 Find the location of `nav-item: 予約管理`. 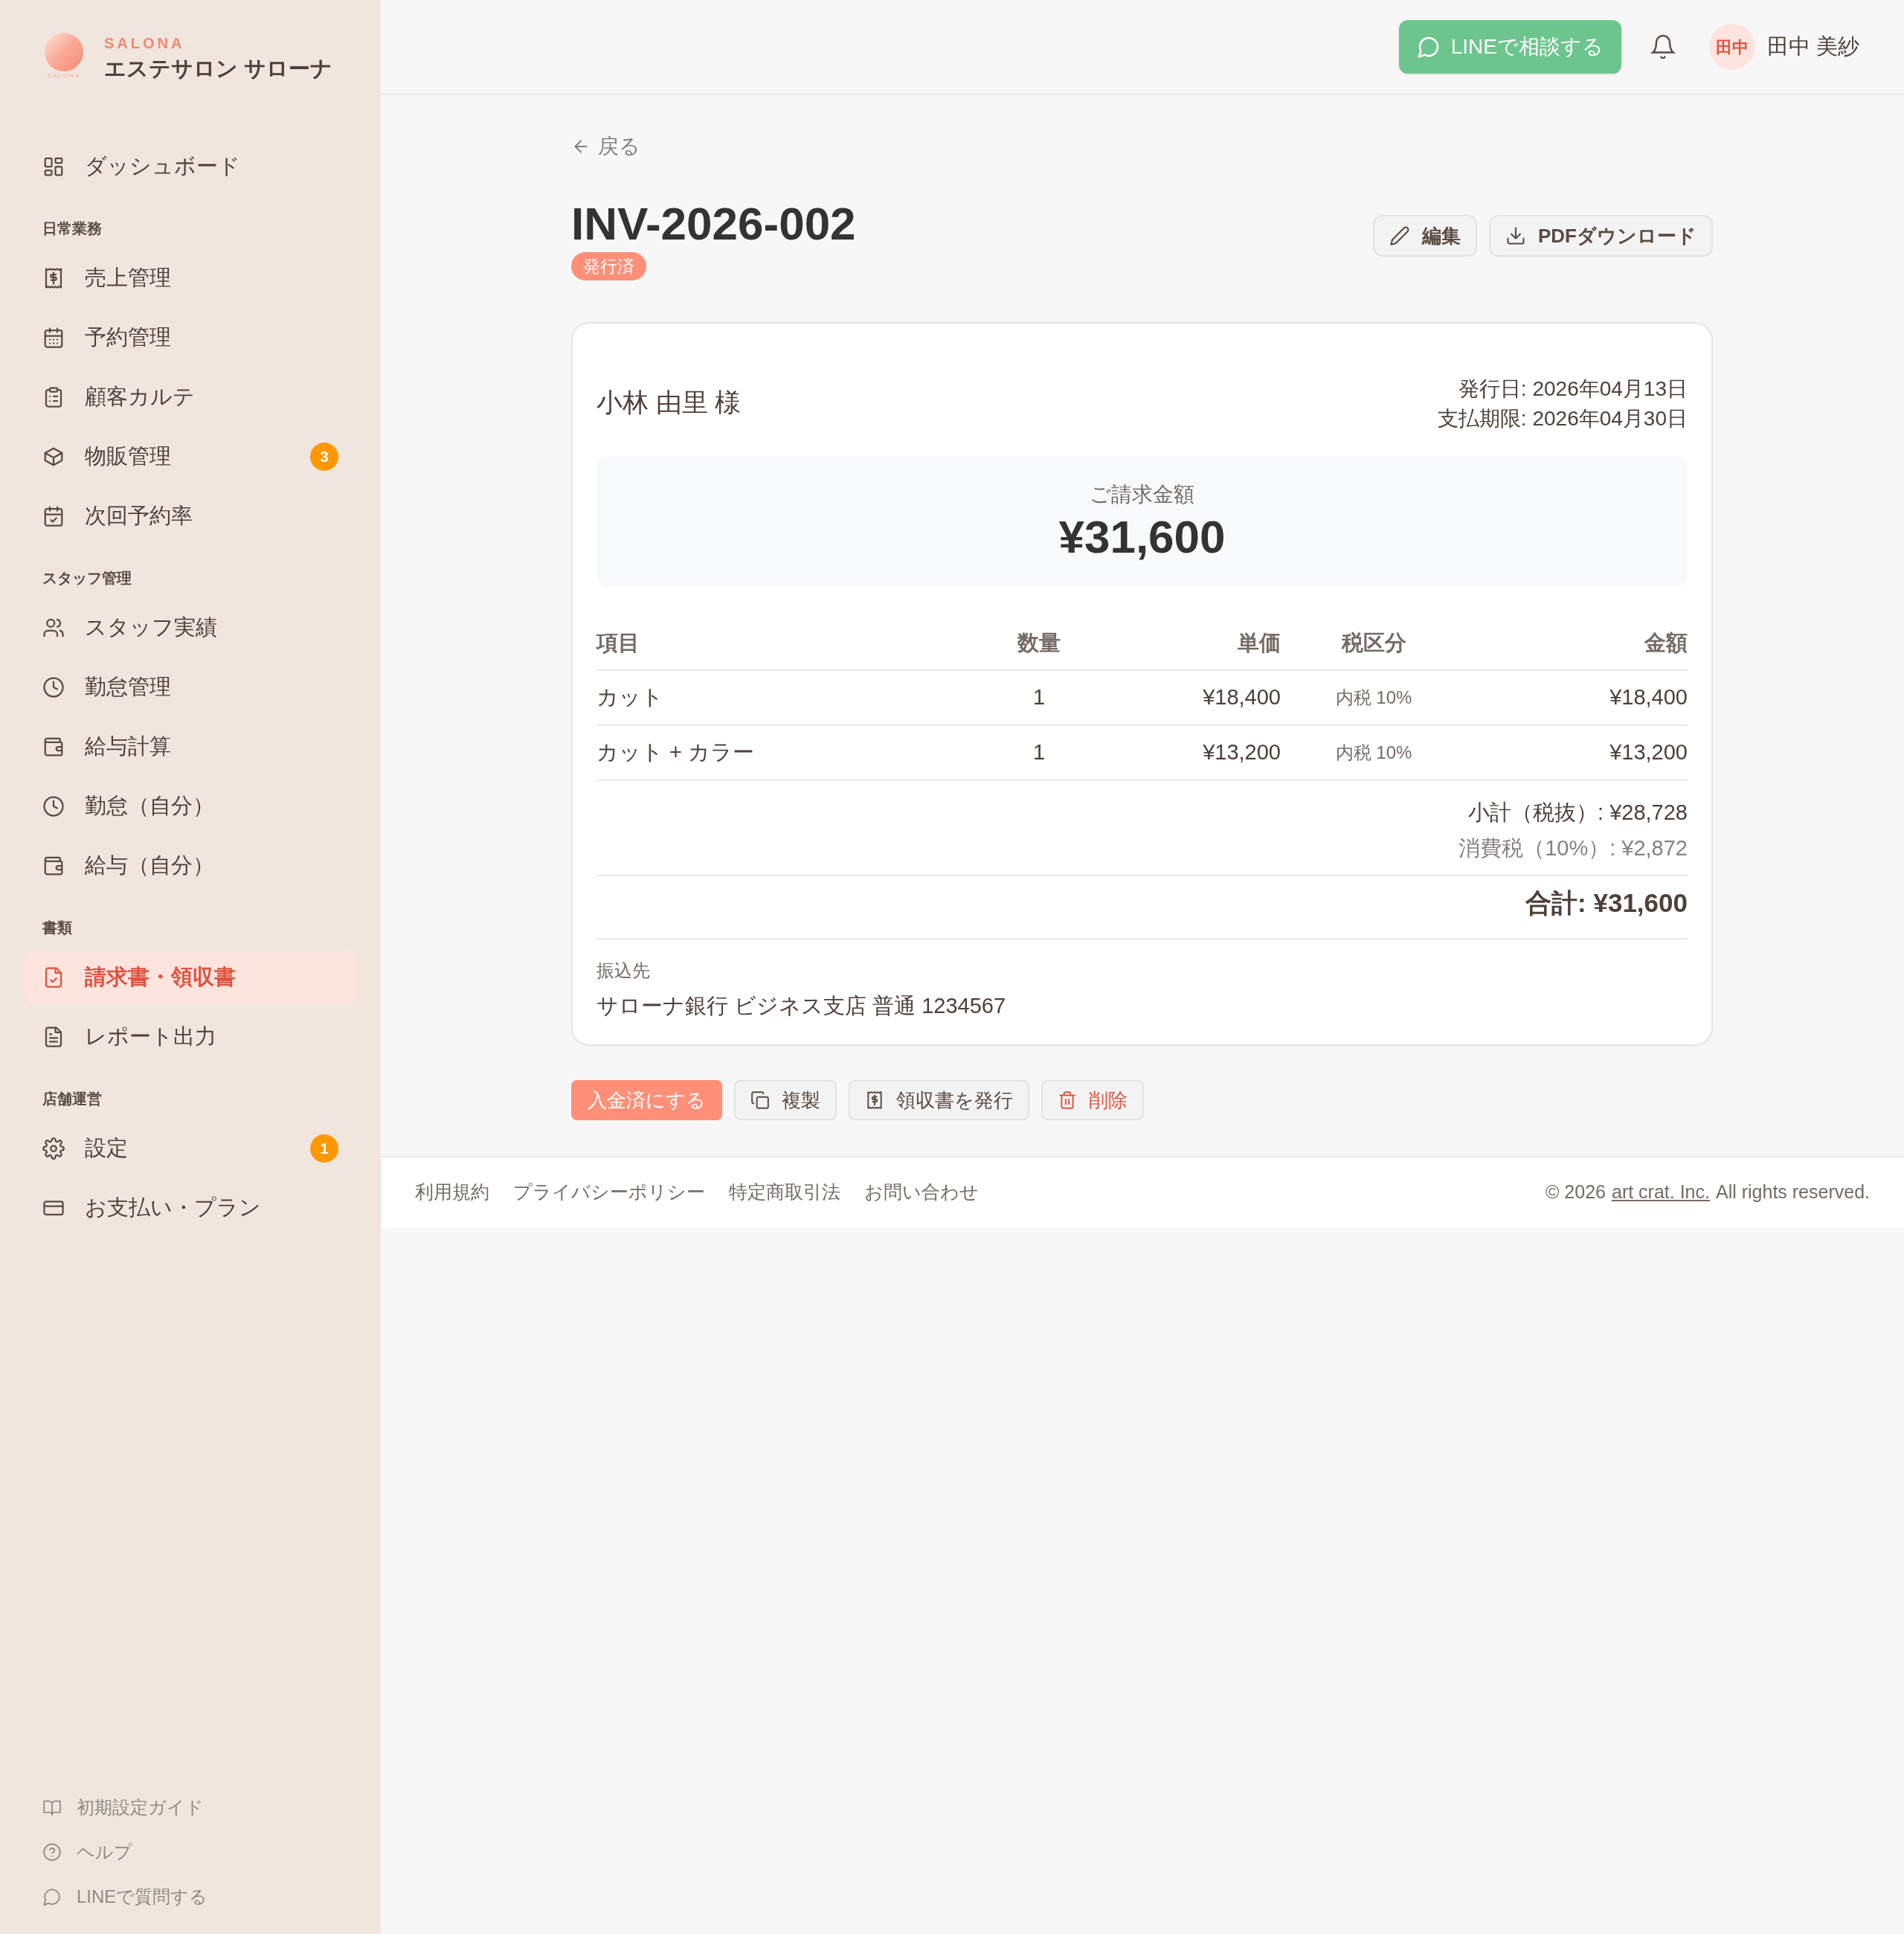

nav-item: 予約管理 is located at coordinates (190, 337).